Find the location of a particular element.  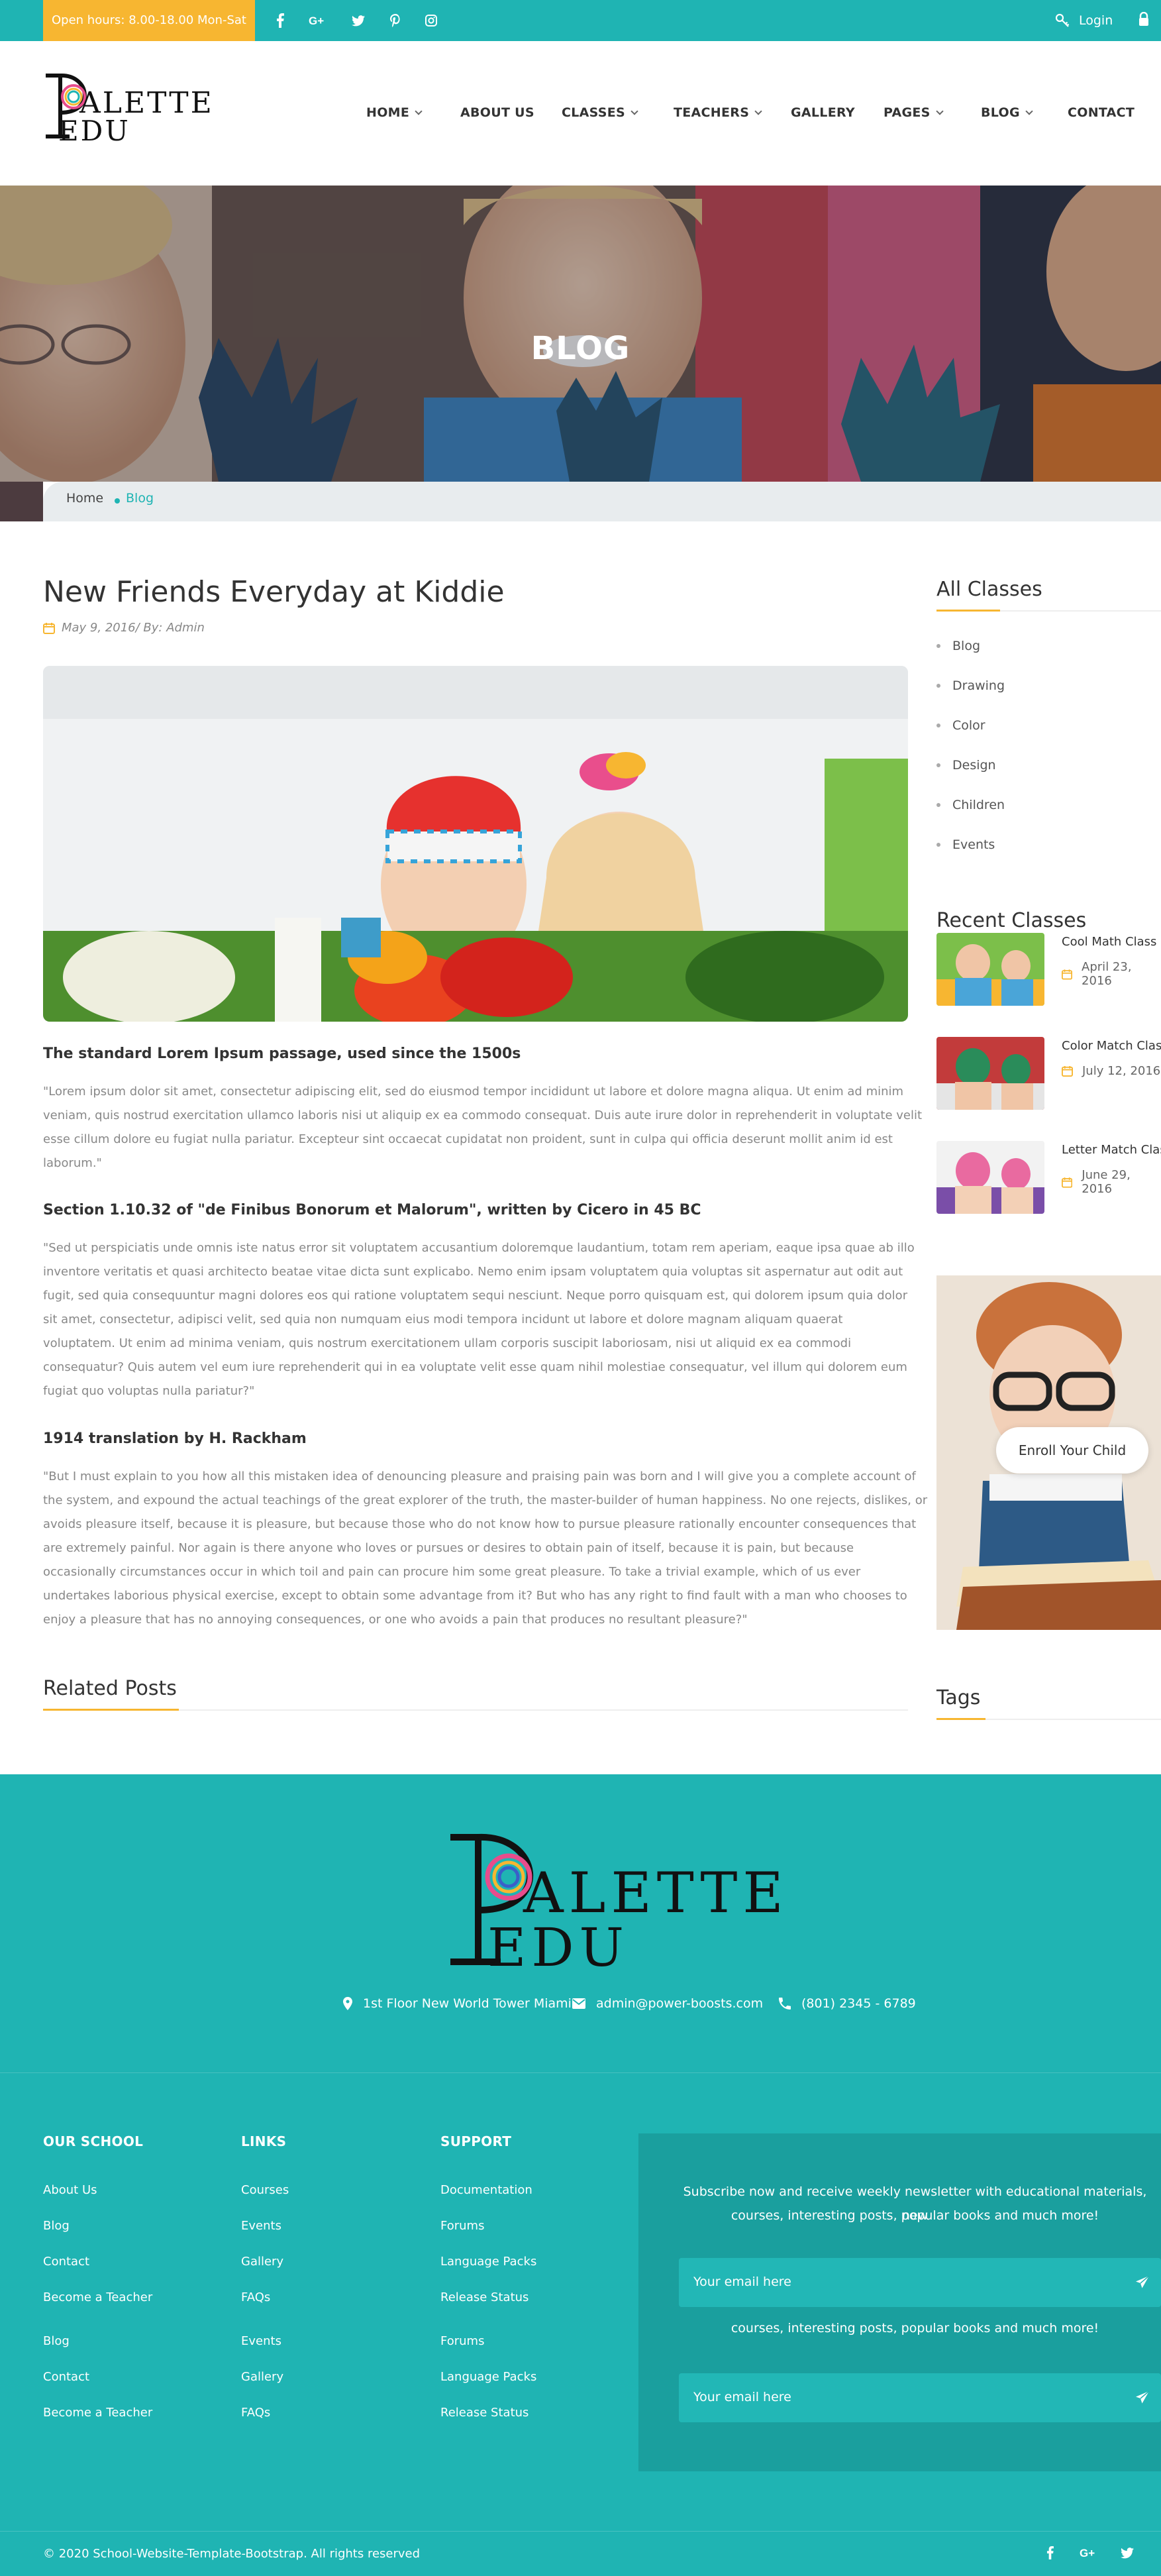

nav-item-blog: BLOG is located at coordinates (1007, 112).